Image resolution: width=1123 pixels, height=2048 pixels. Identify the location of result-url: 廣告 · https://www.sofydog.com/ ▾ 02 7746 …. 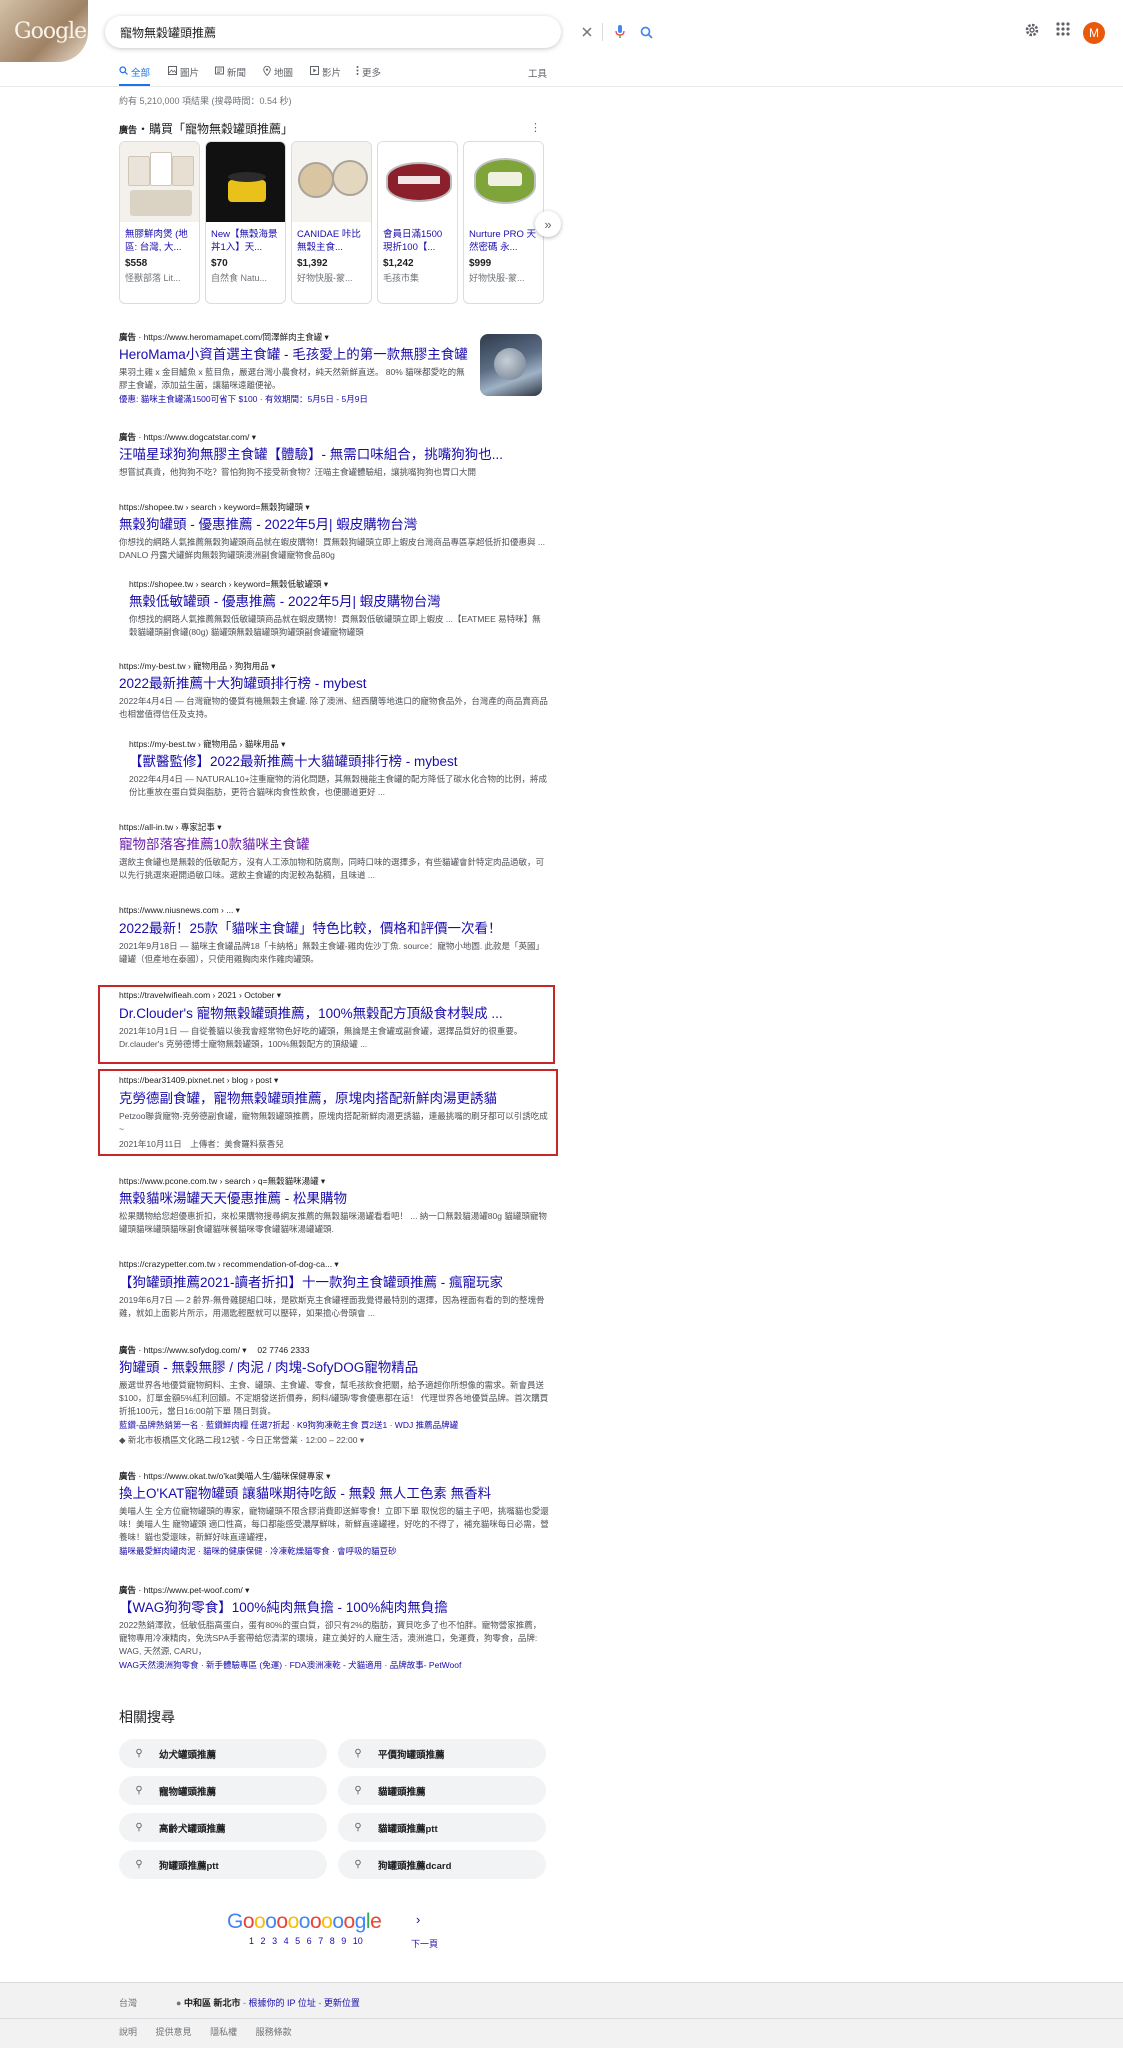
(334, 1350).